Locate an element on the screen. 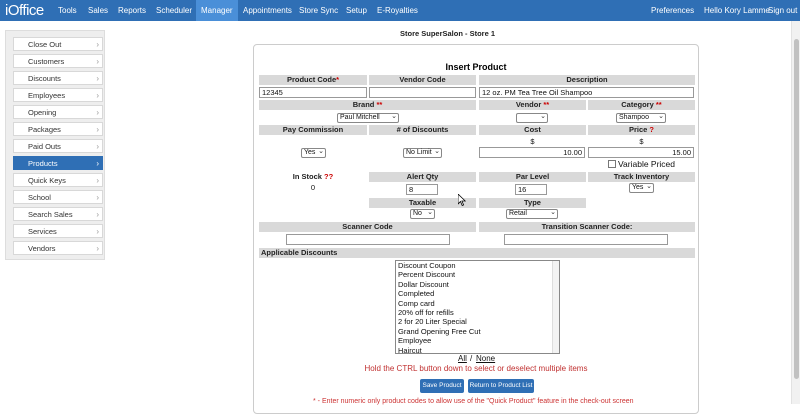  scrollbar-thumb is located at coordinates (796, 209).